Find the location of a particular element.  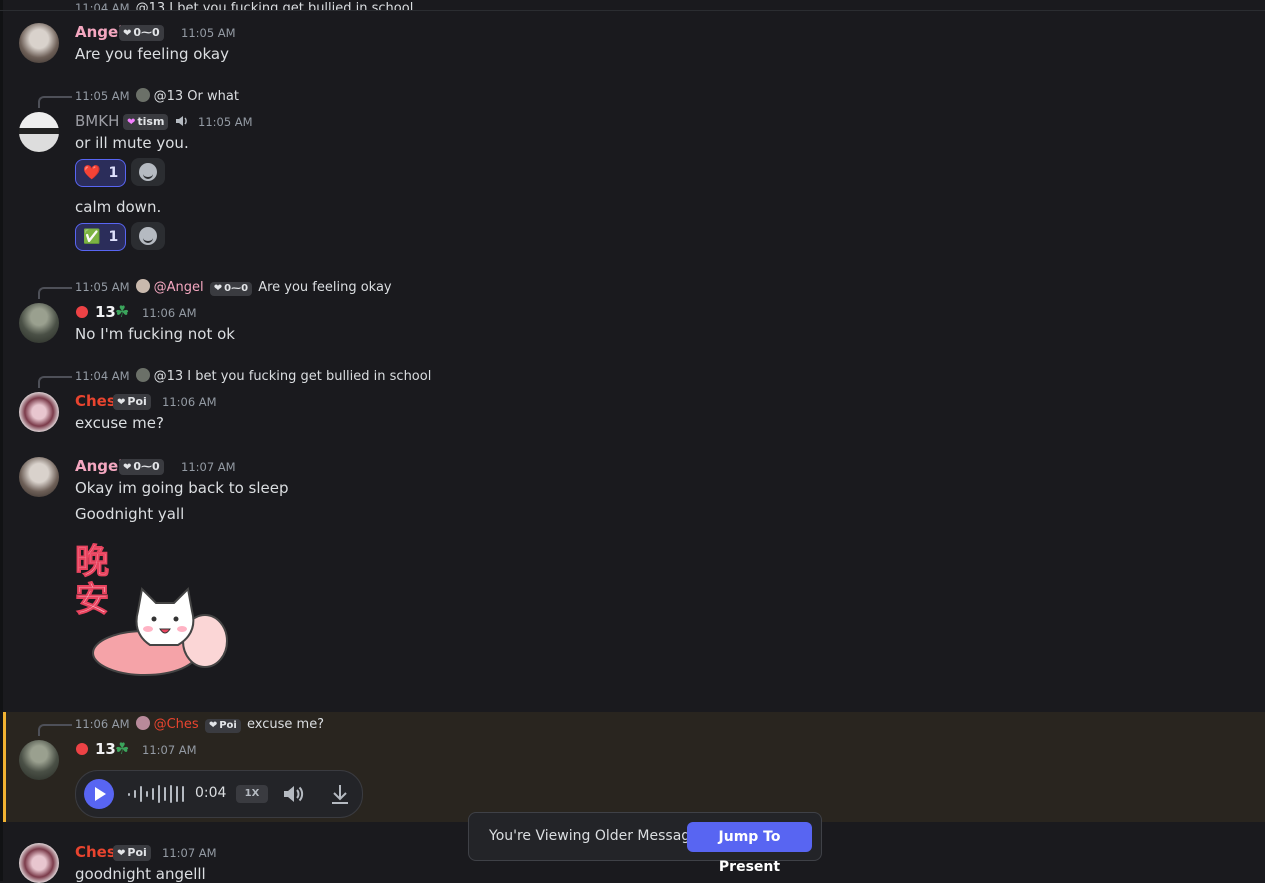

reaction-check: ✅ 1 is located at coordinates (101, 237).